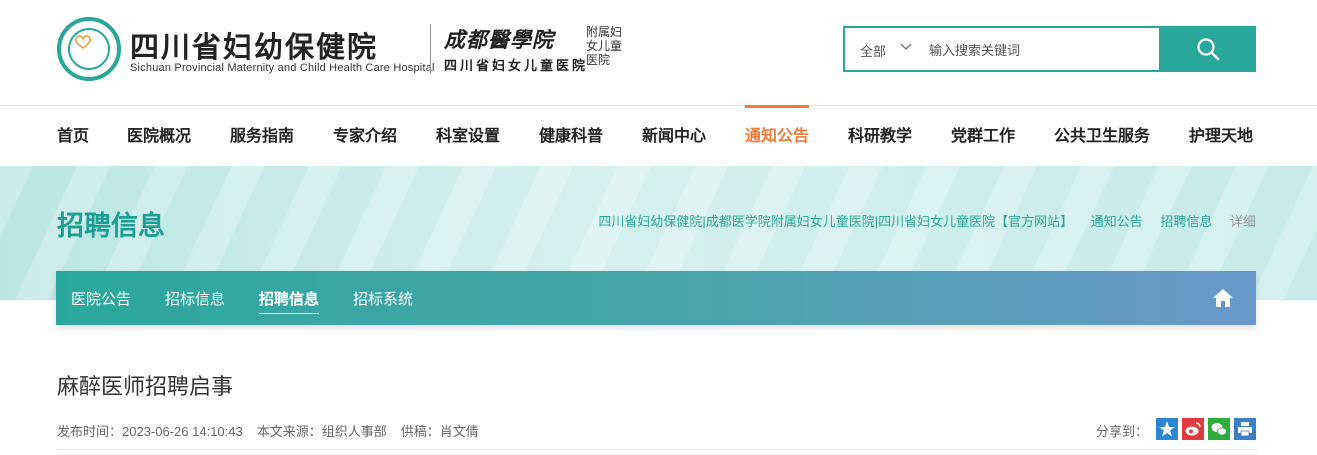 The width and height of the screenshot is (1317, 455). I want to click on wechat-icon, so click(1219, 429).